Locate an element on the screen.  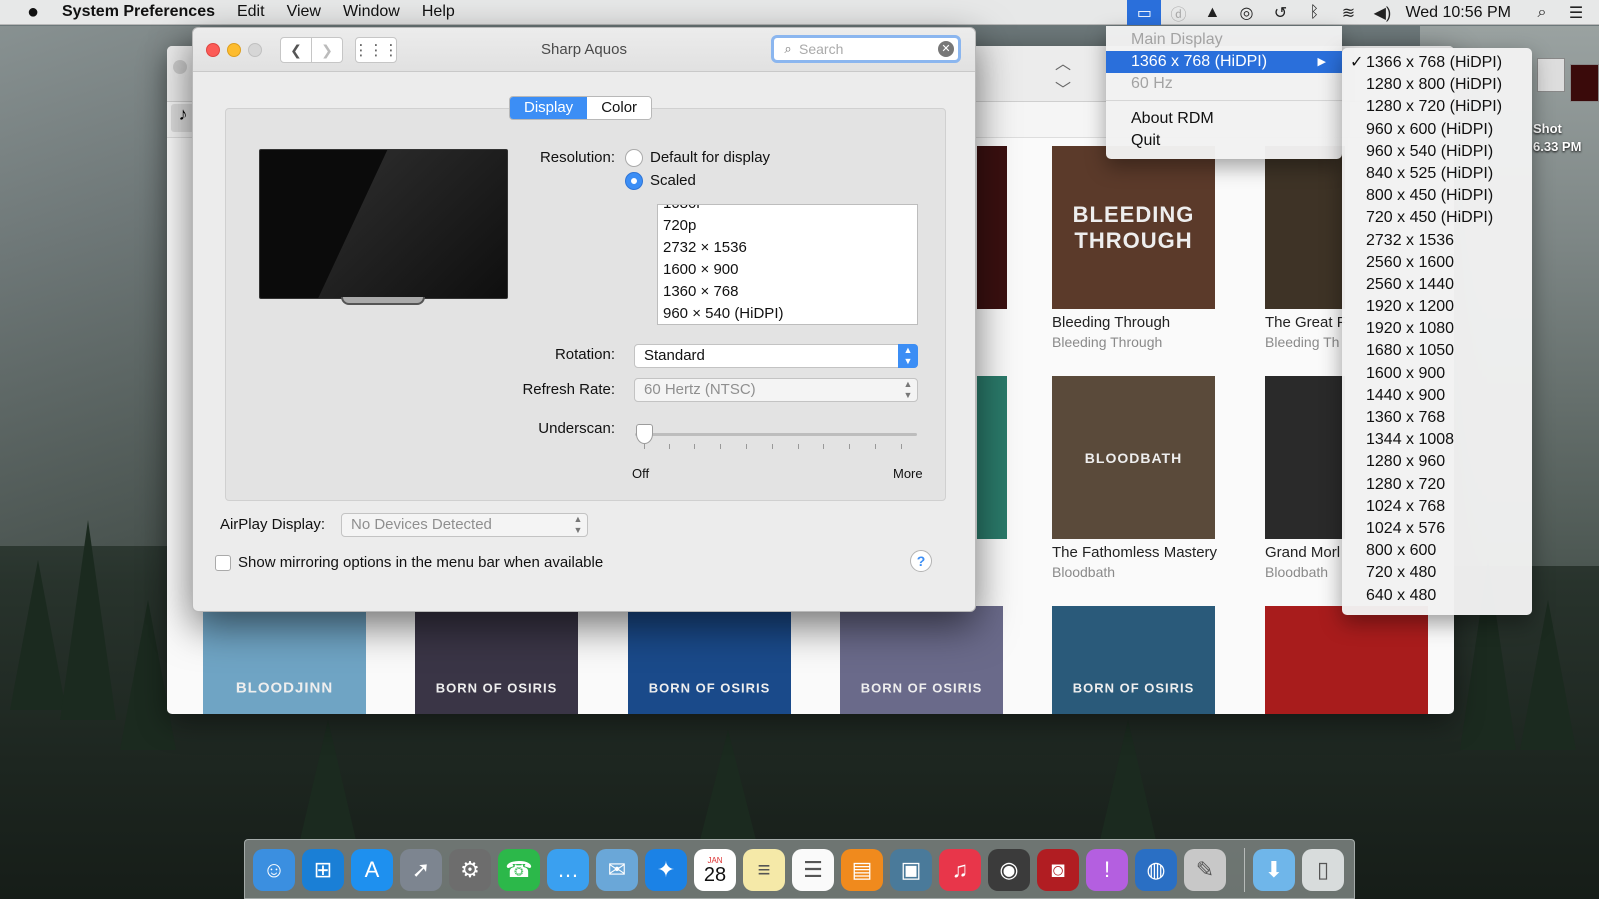
notification-center-icon: ☰ is located at coordinates (1576, 12).